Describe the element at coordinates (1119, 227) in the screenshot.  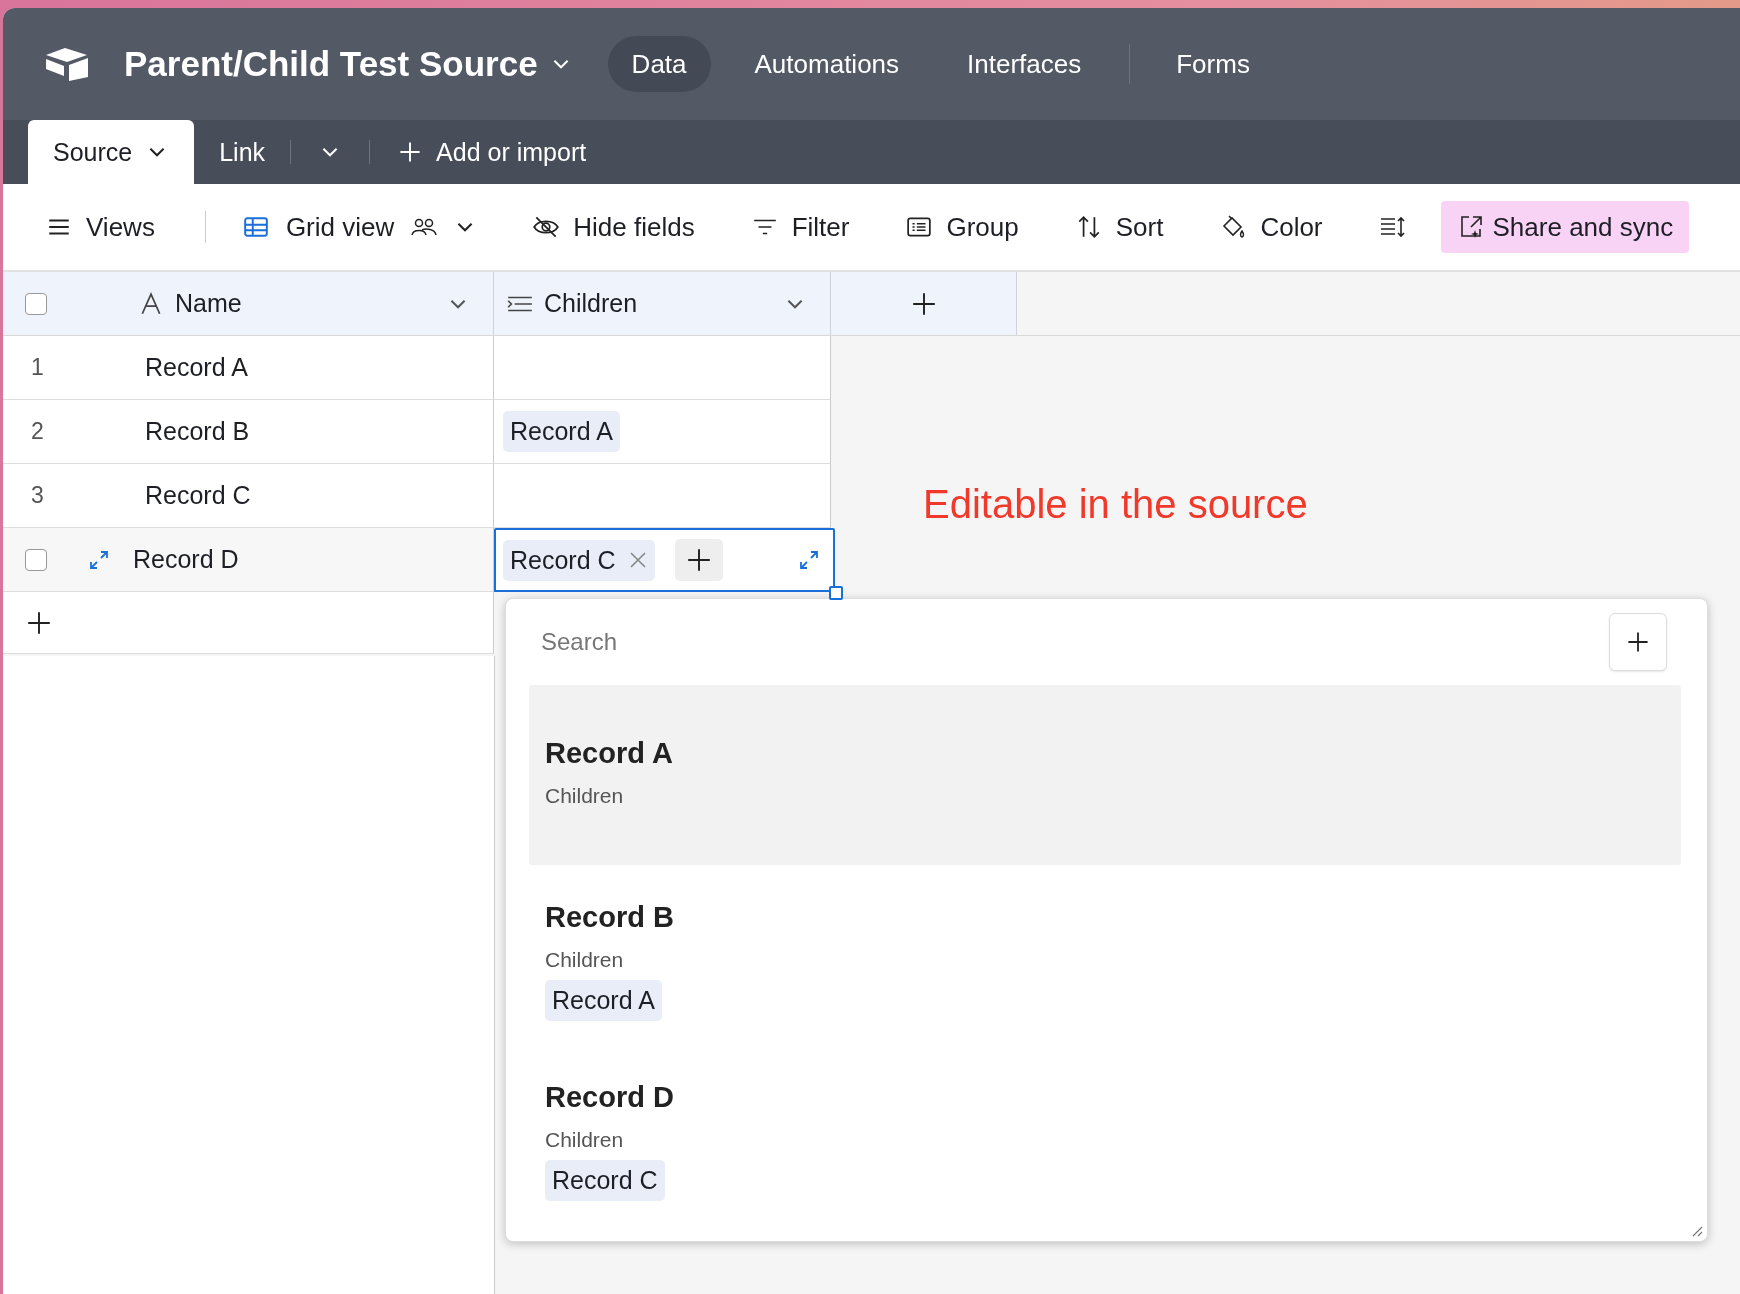
I see `sort-button: Sort` at that location.